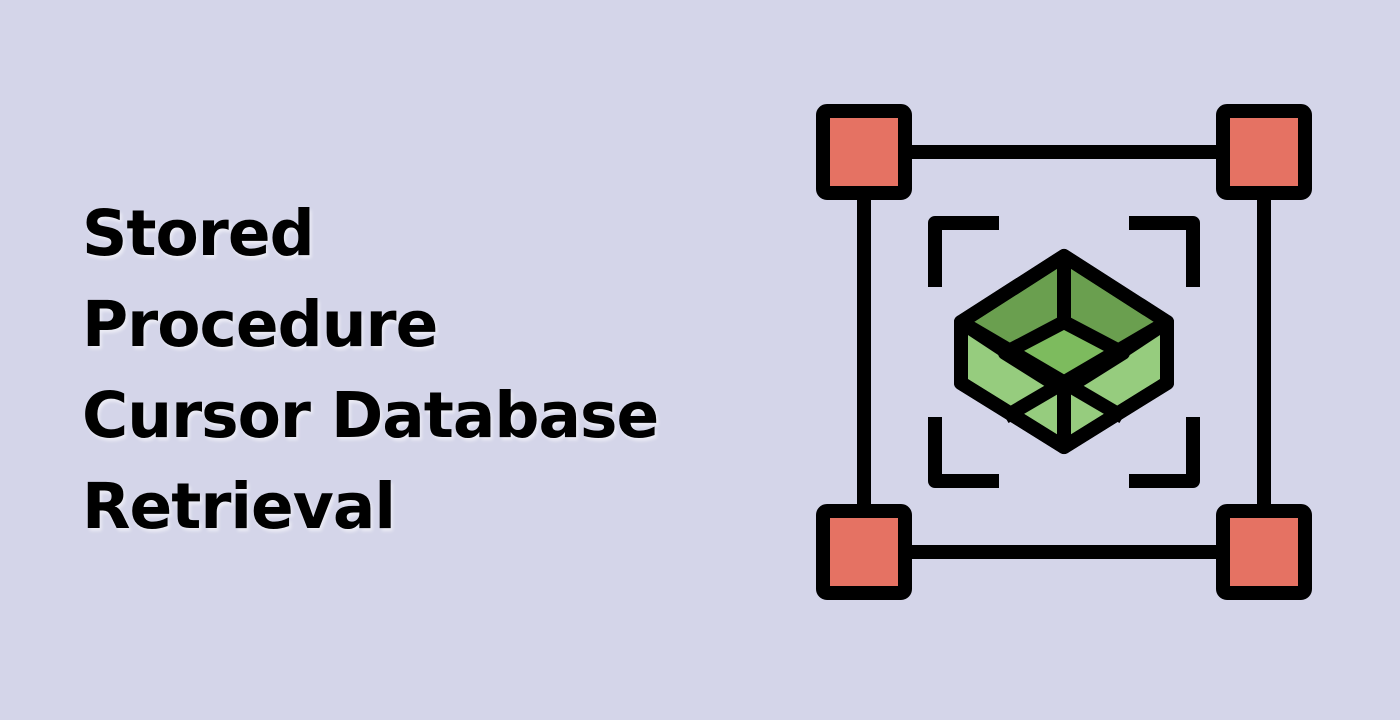 Image resolution: width=1400 pixels, height=720 pixels. Describe the element at coordinates (963, 251) in the screenshot. I see `bracket-top-left-icon` at that location.